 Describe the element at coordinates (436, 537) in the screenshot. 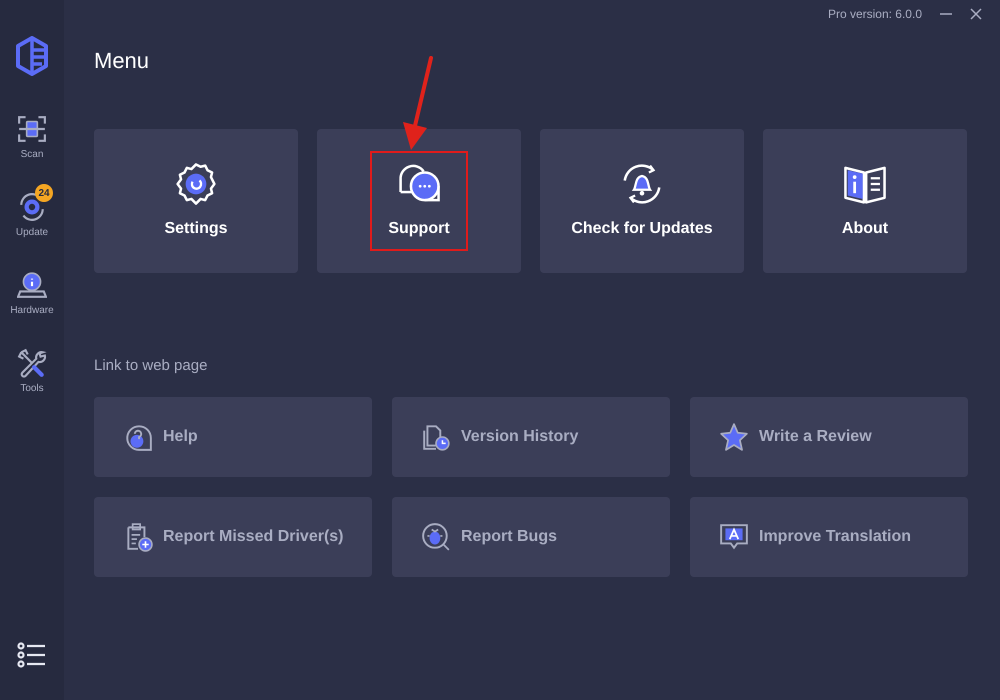

I see `bug-icon` at that location.